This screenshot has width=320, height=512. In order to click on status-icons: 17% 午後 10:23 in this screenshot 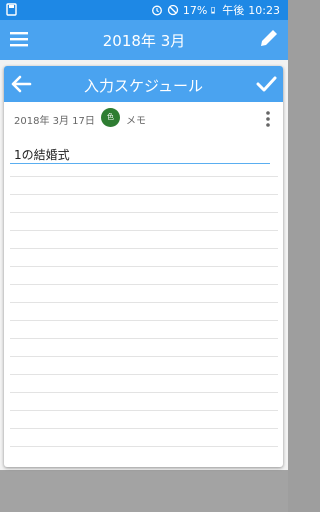, I will do `click(215, 10)`.